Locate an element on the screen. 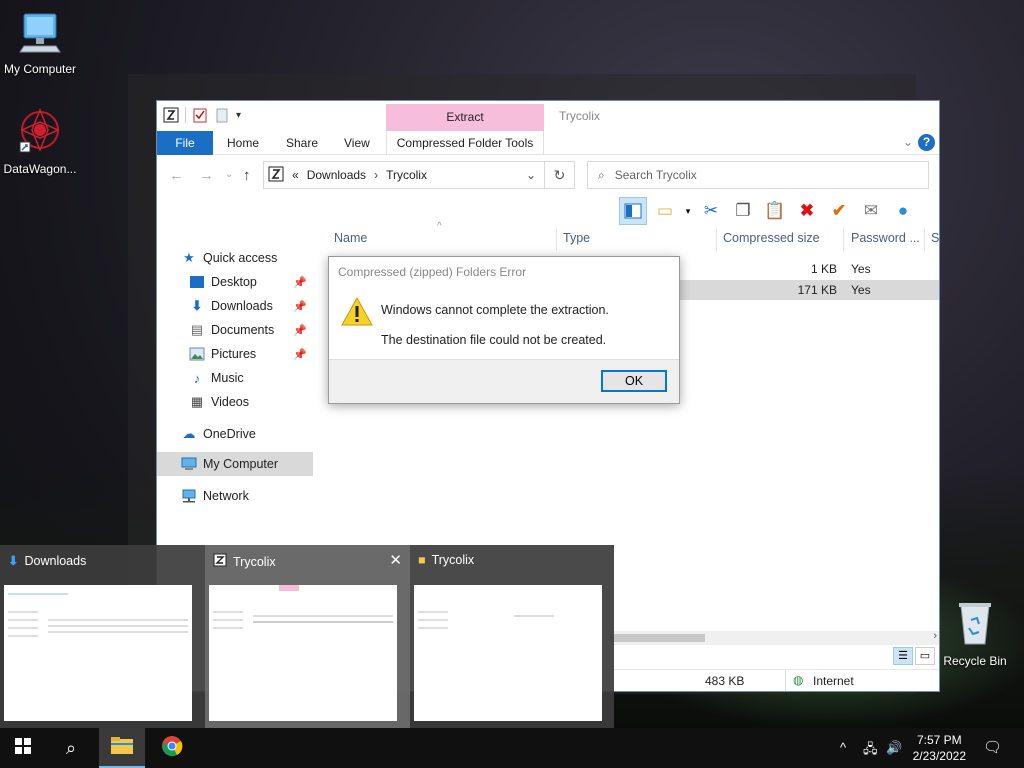 This screenshot has width=1024, height=768. scroll-right-icon: › is located at coordinates (935, 636).